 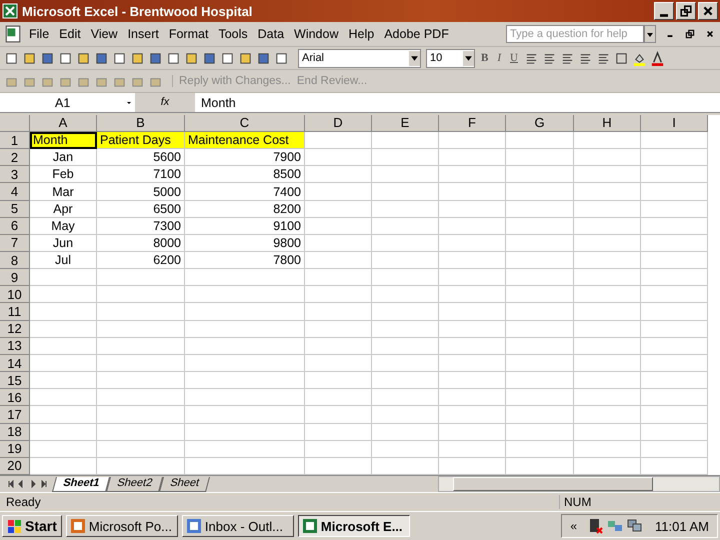 What do you see at coordinates (450, 58) in the screenshot?
I see `font-size-dropdown: 10` at bounding box center [450, 58].